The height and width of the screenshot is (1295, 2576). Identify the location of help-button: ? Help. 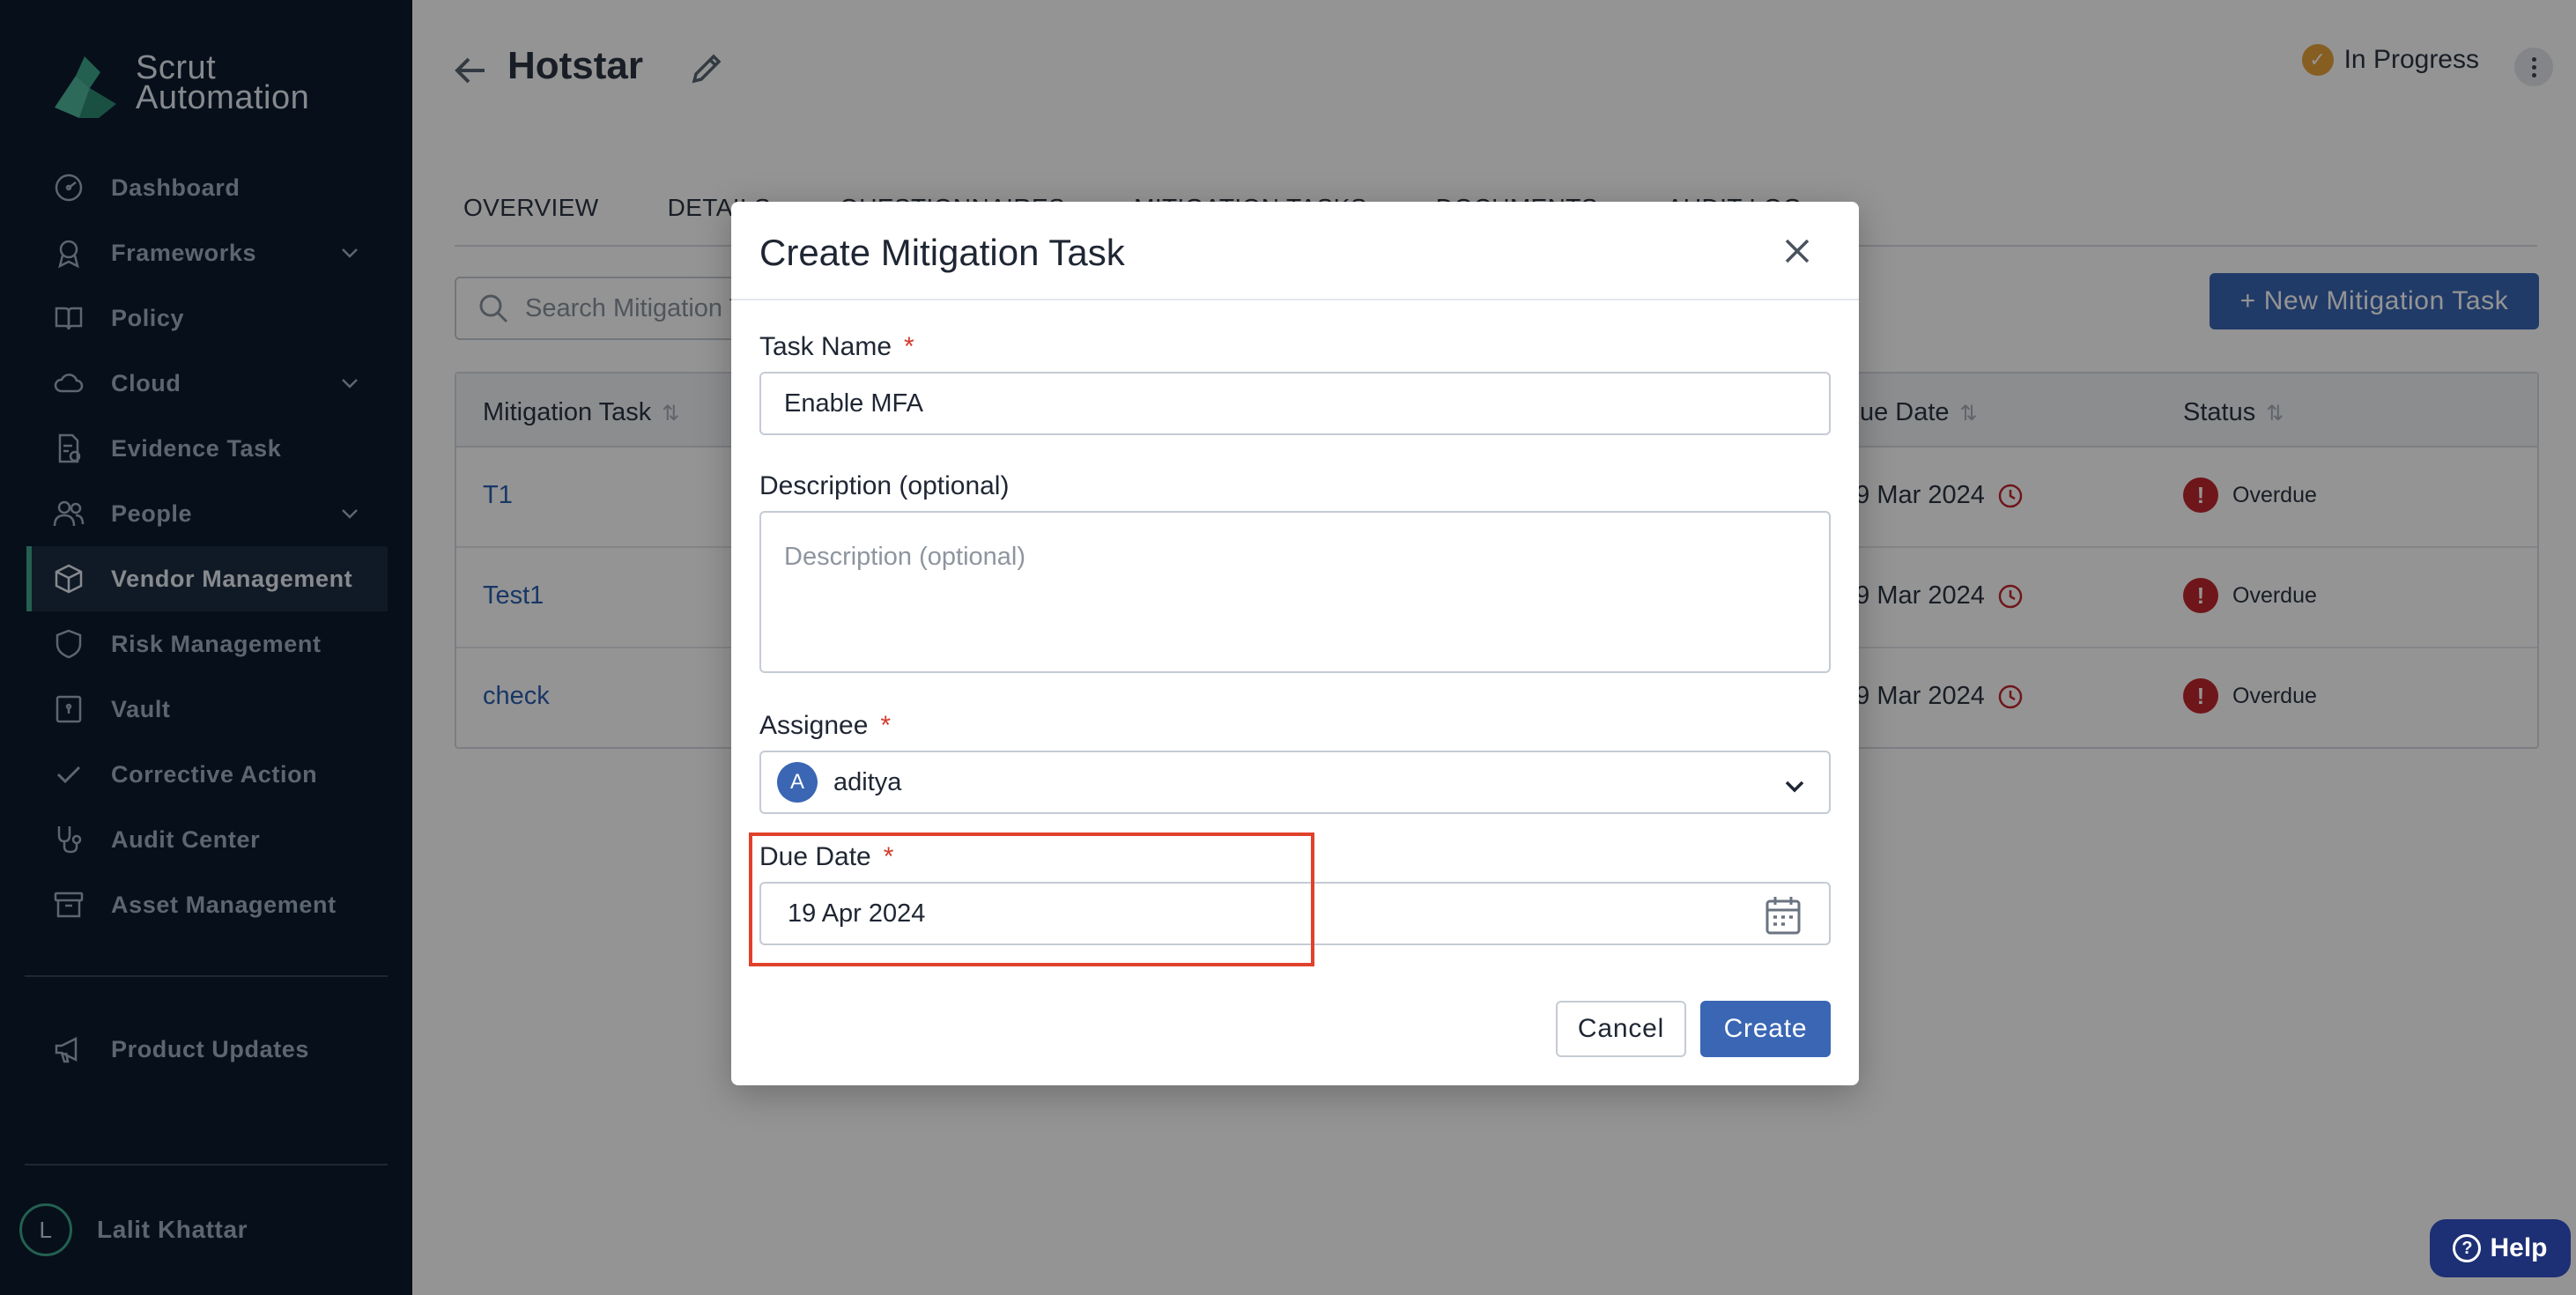
(2500, 1248).